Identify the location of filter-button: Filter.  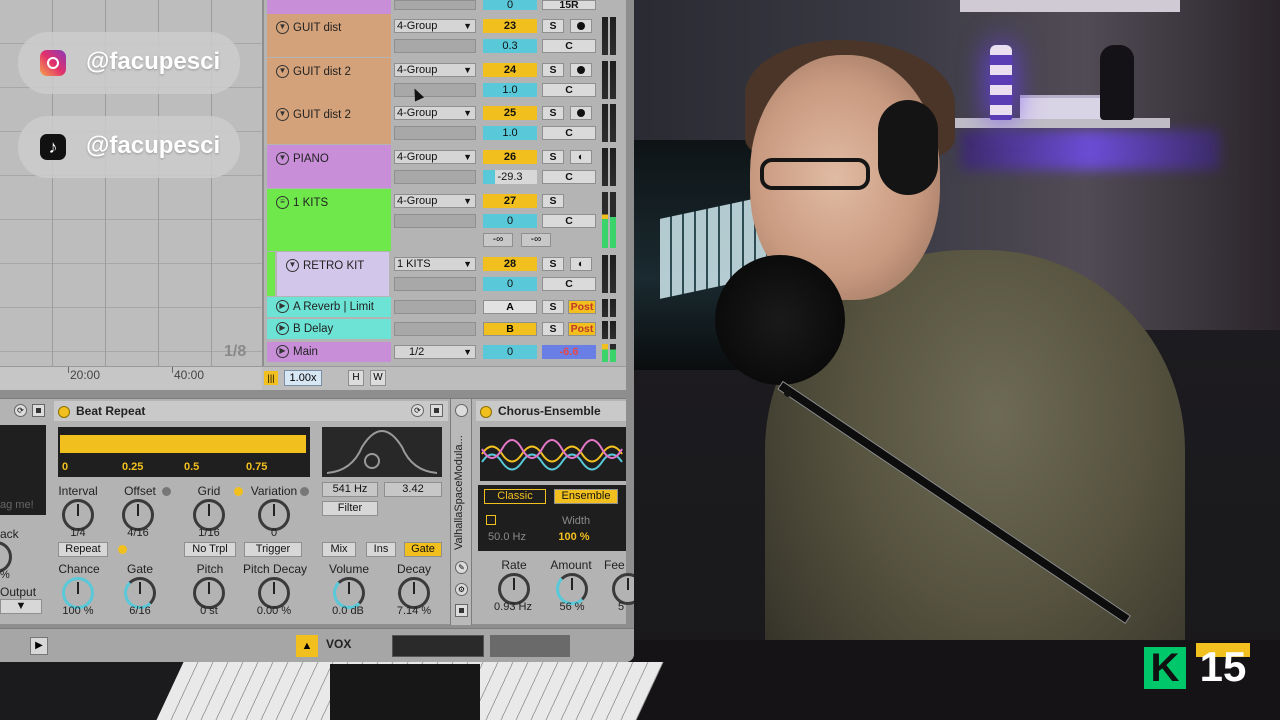
(350, 508).